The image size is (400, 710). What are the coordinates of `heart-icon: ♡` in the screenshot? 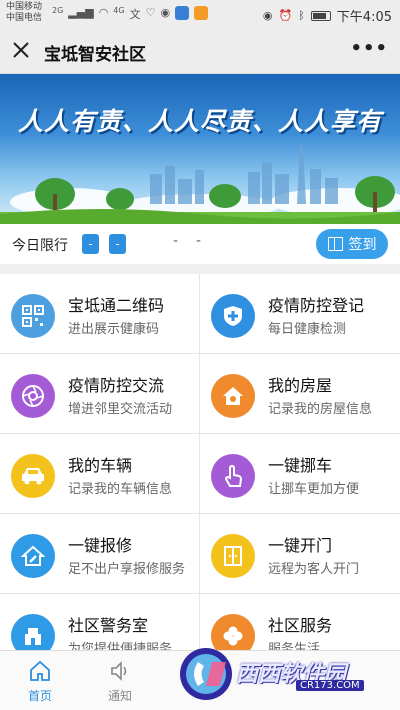 It's located at (150, 12).